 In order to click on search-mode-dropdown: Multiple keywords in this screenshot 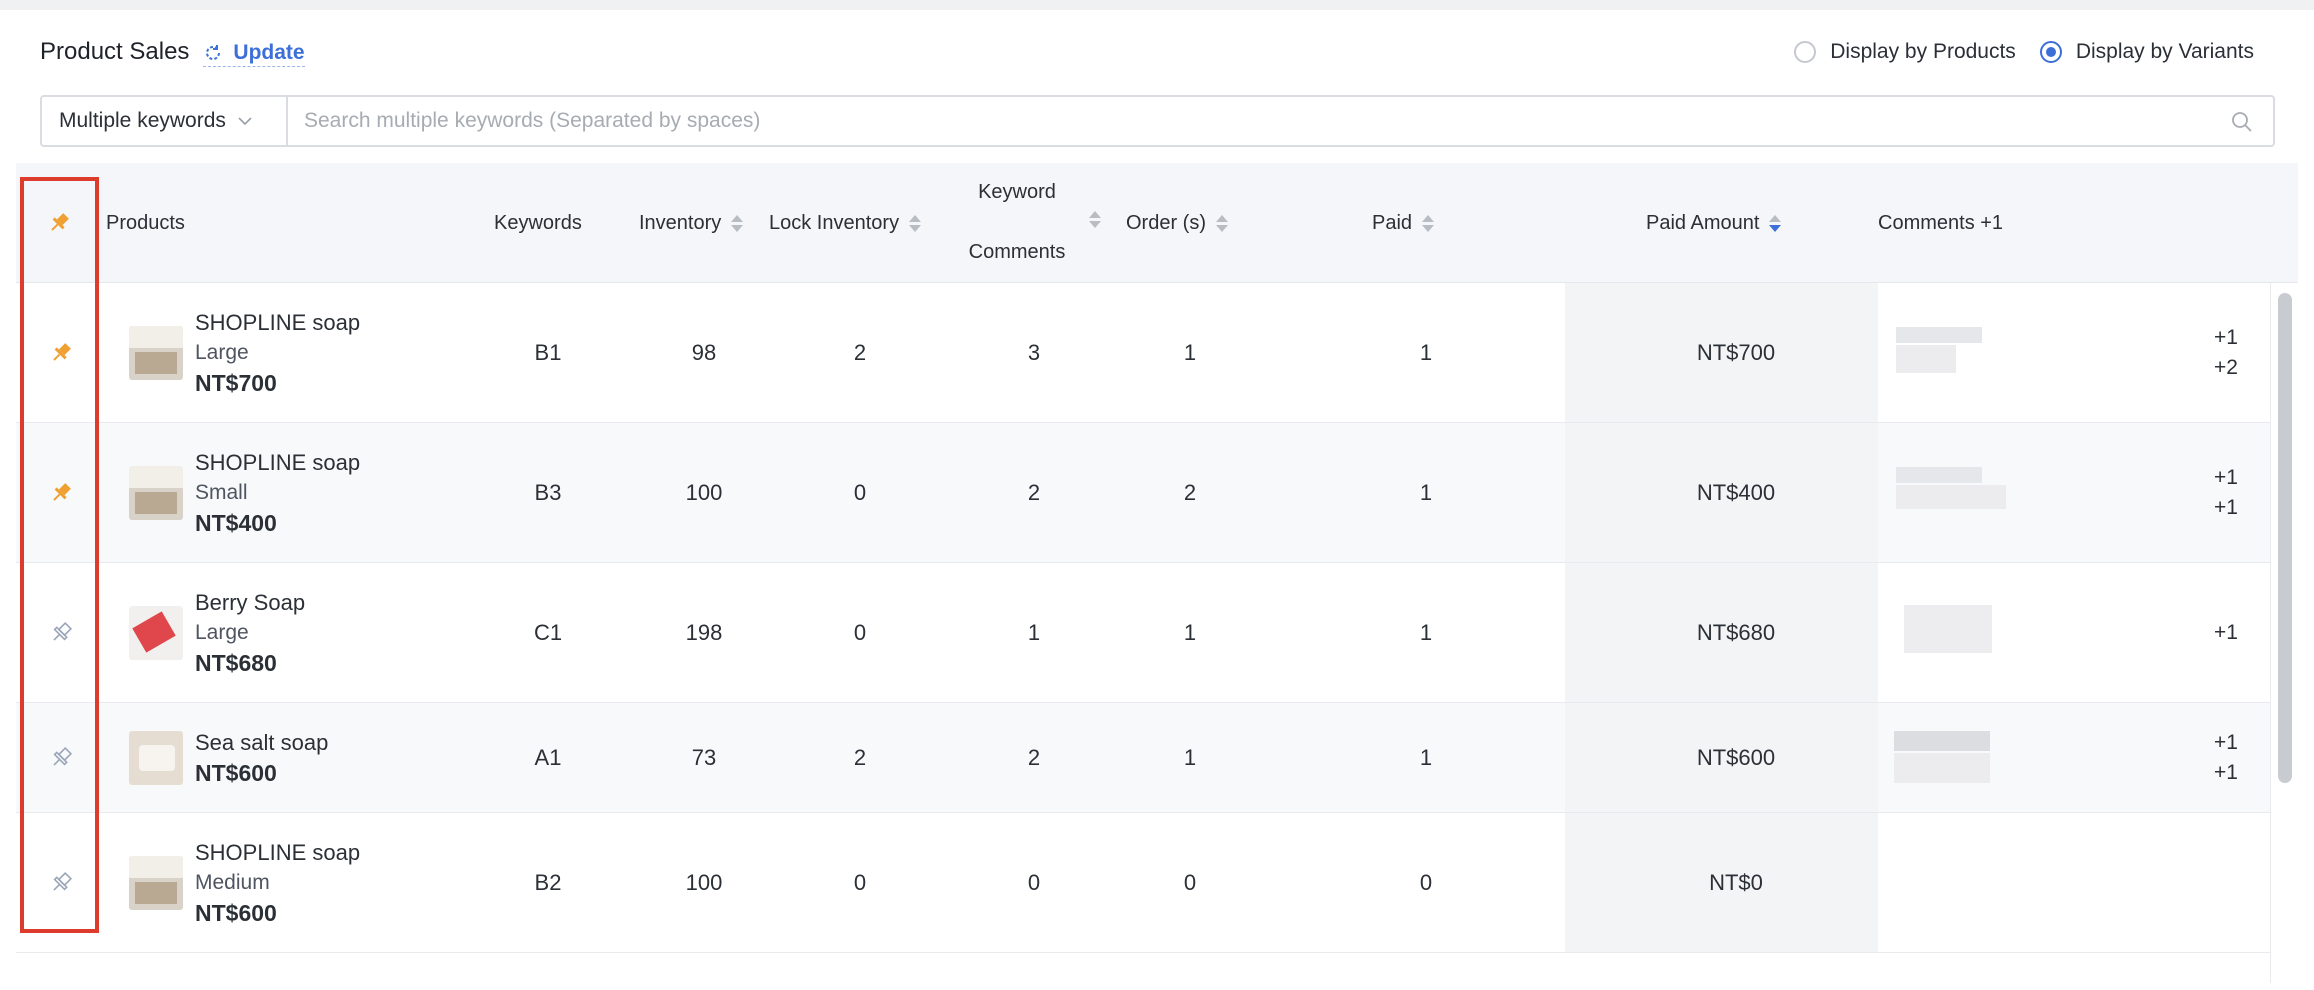, I will do `click(164, 121)`.